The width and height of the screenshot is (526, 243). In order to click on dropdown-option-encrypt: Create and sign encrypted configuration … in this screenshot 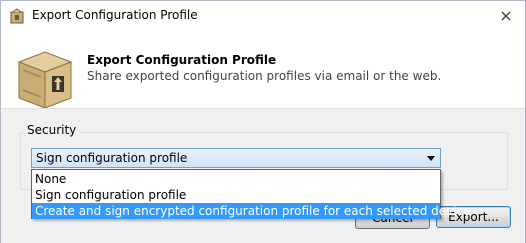, I will do `click(251, 211)`.